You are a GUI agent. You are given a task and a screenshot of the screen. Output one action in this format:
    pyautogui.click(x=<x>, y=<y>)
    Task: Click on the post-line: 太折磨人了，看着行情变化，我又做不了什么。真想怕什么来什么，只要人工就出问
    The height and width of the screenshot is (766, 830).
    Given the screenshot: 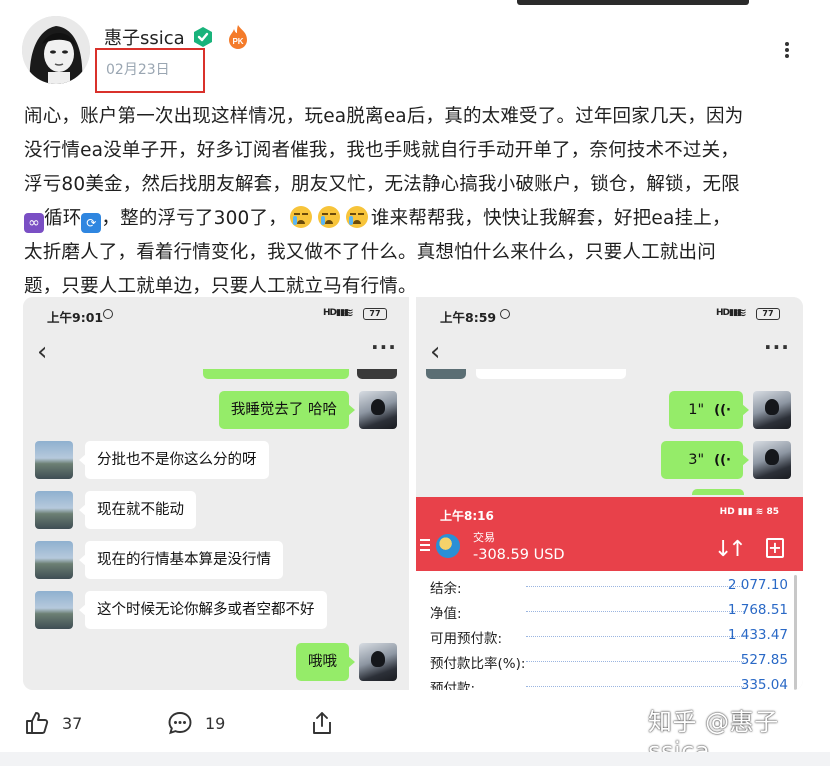 What is the action you would take?
    pyautogui.click(x=370, y=252)
    